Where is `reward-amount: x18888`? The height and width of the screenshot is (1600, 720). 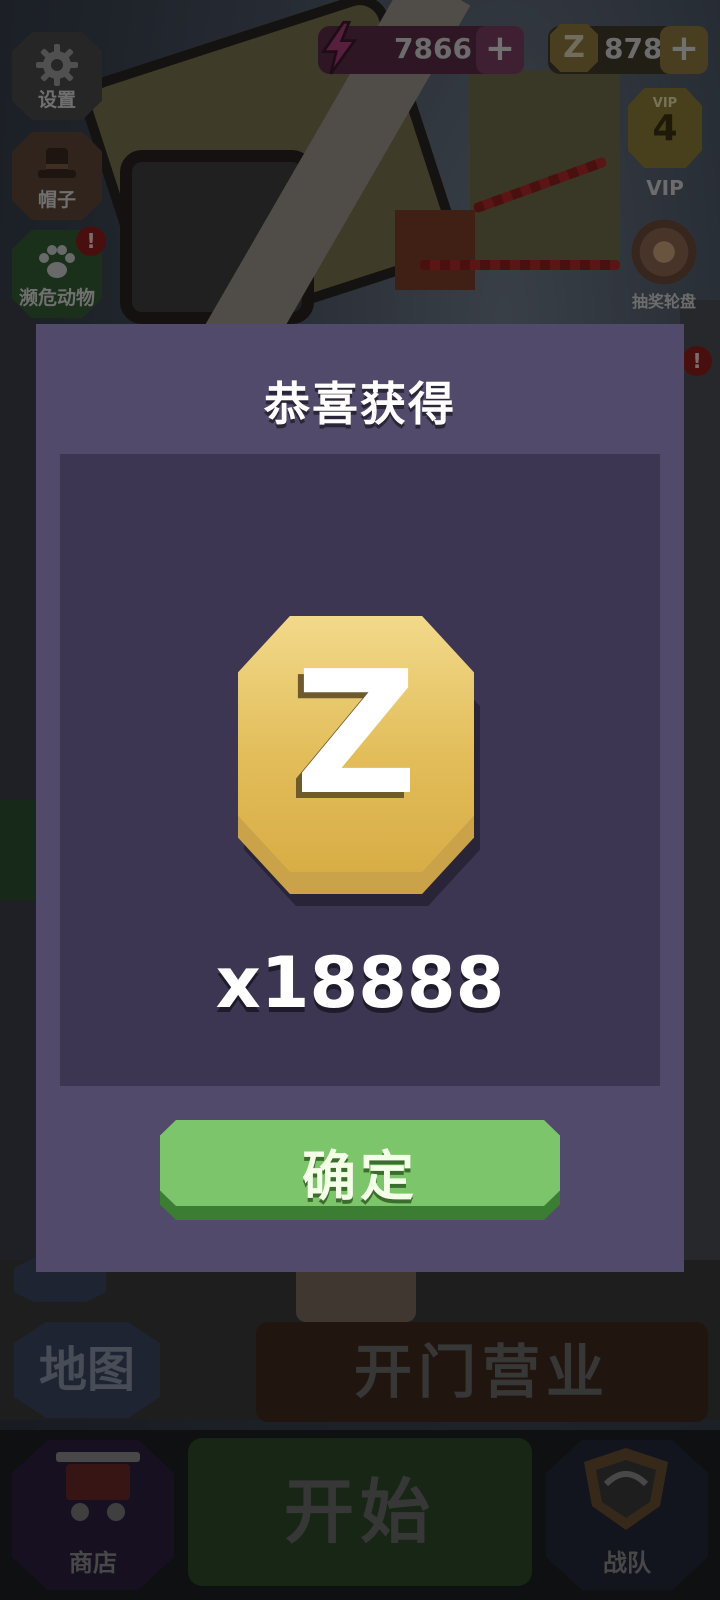 reward-amount: x18888 is located at coordinates (360, 983).